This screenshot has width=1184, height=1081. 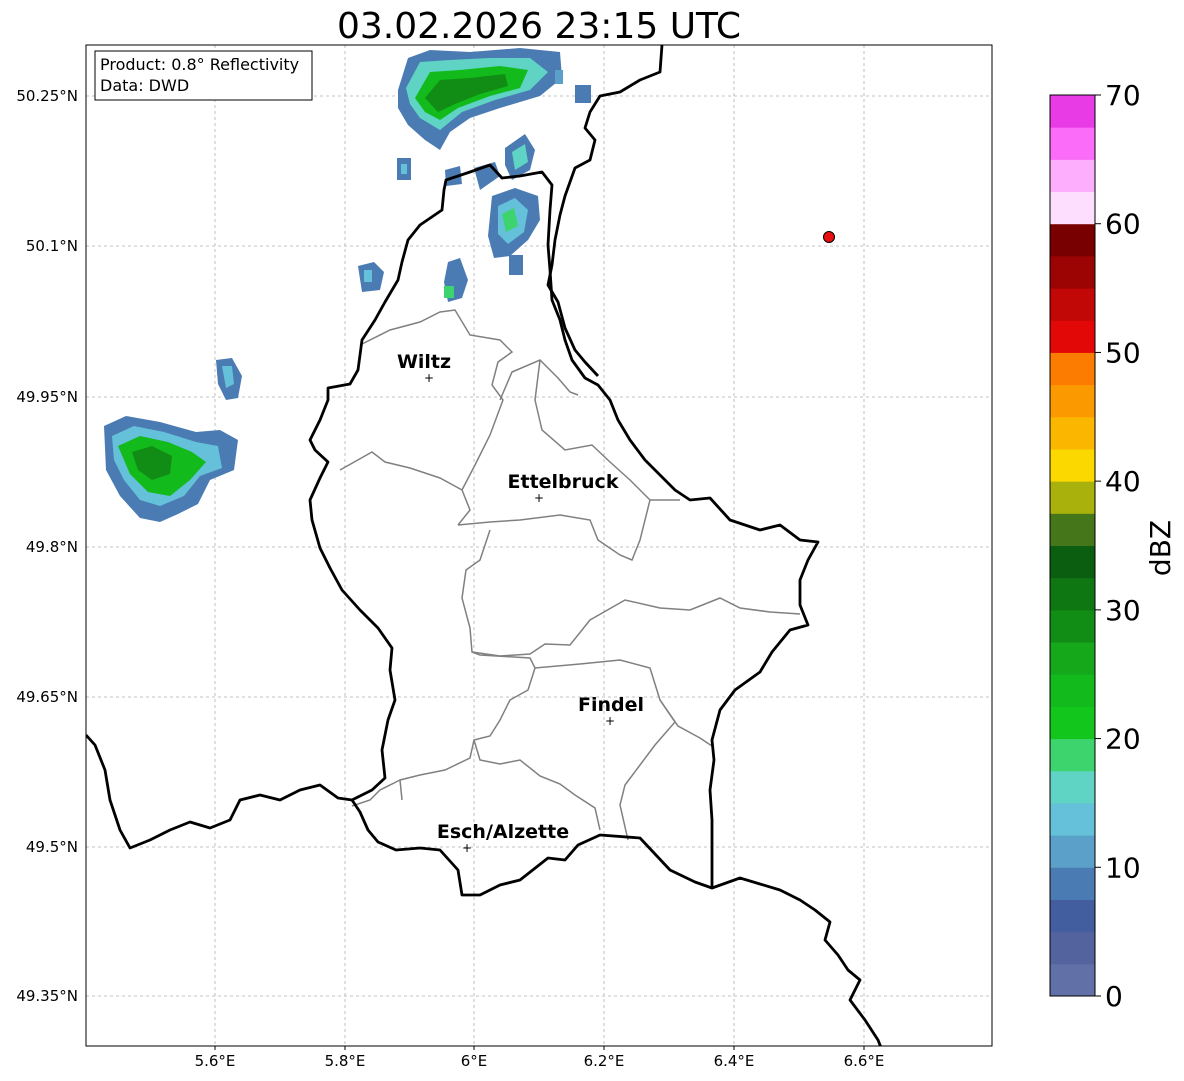 What do you see at coordinates (52, 246) in the screenshot?
I see `lat-tick-label: 50.1°N` at bounding box center [52, 246].